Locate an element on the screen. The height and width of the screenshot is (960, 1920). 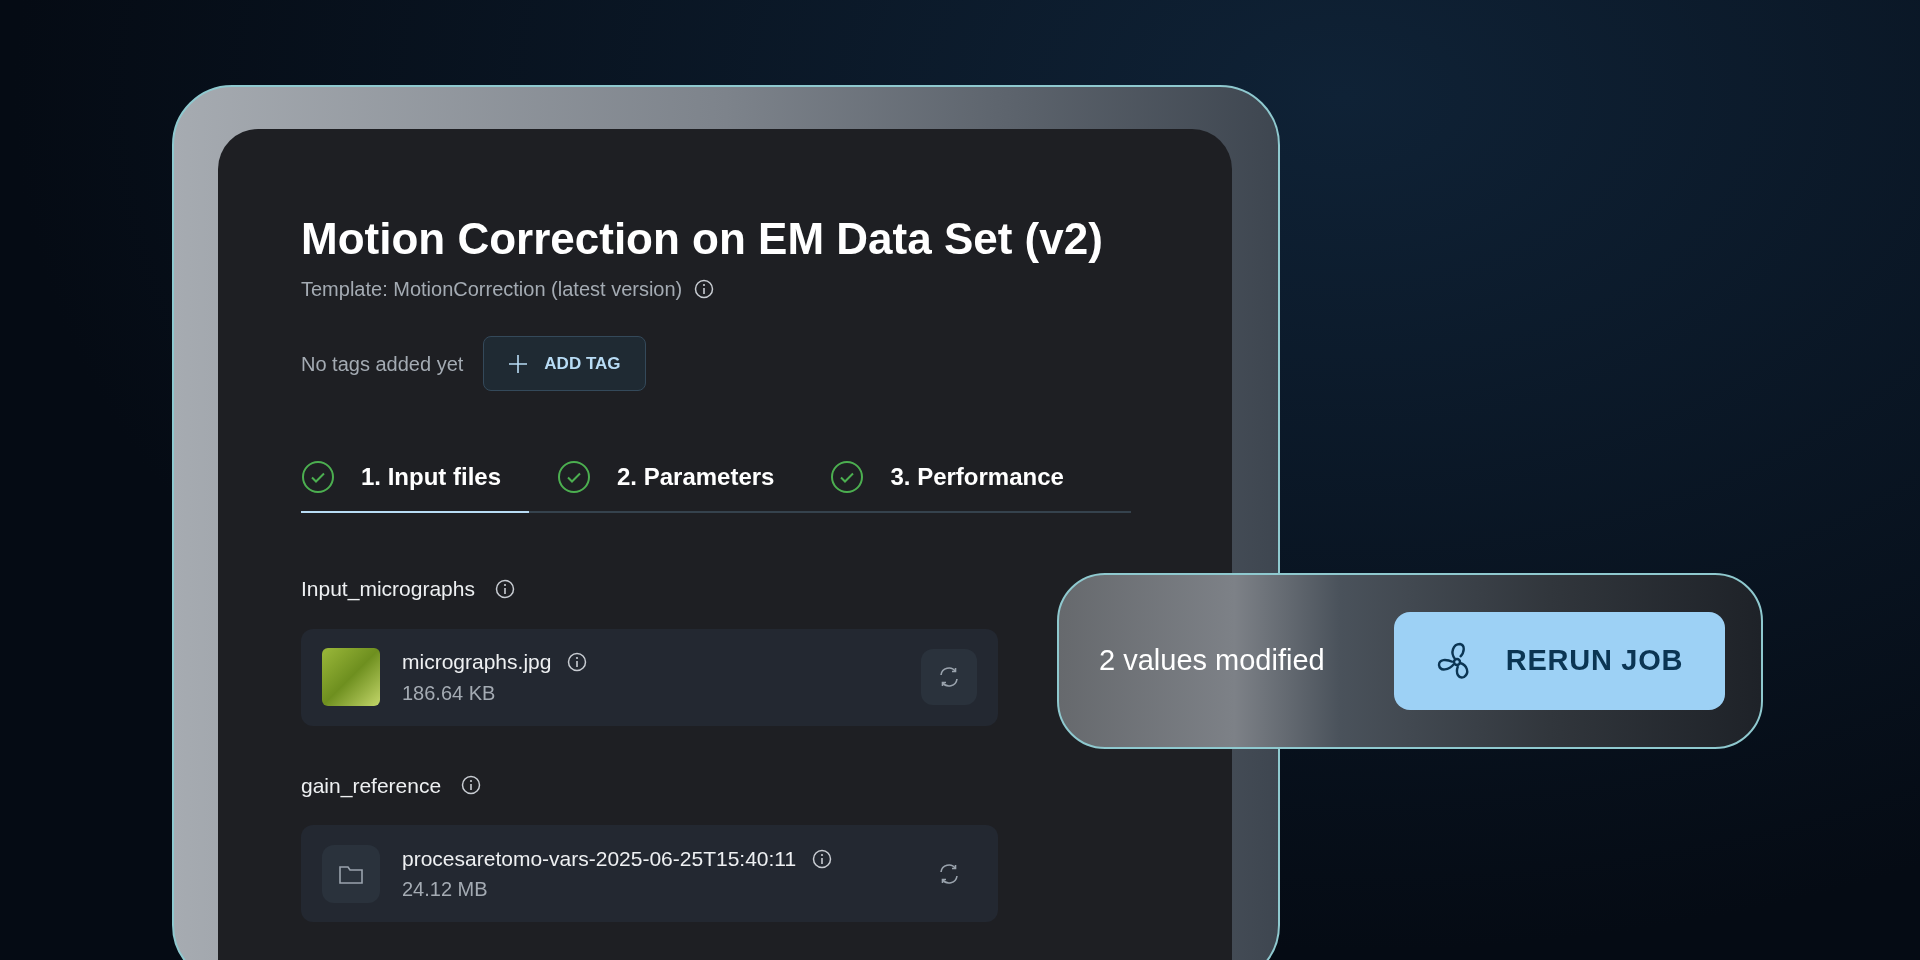
replace-button is located at coordinates (949, 677).